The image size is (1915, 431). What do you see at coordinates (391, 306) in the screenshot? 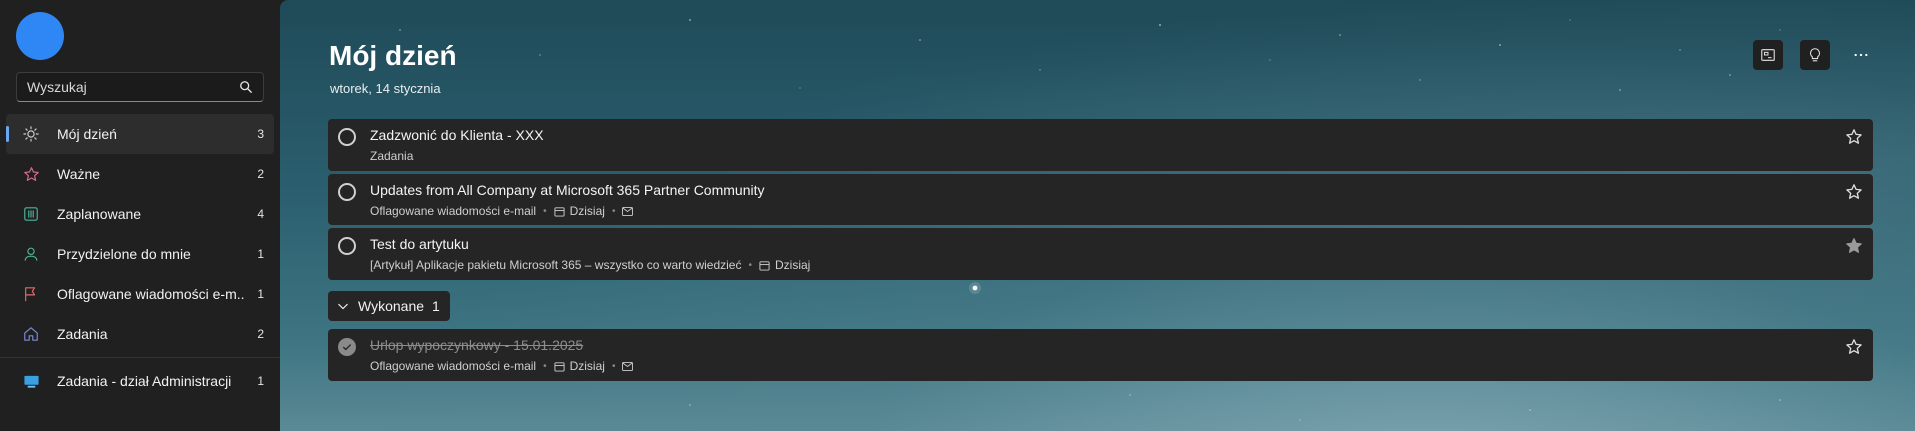
I see `completed-label: Wykonane` at bounding box center [391, 306].